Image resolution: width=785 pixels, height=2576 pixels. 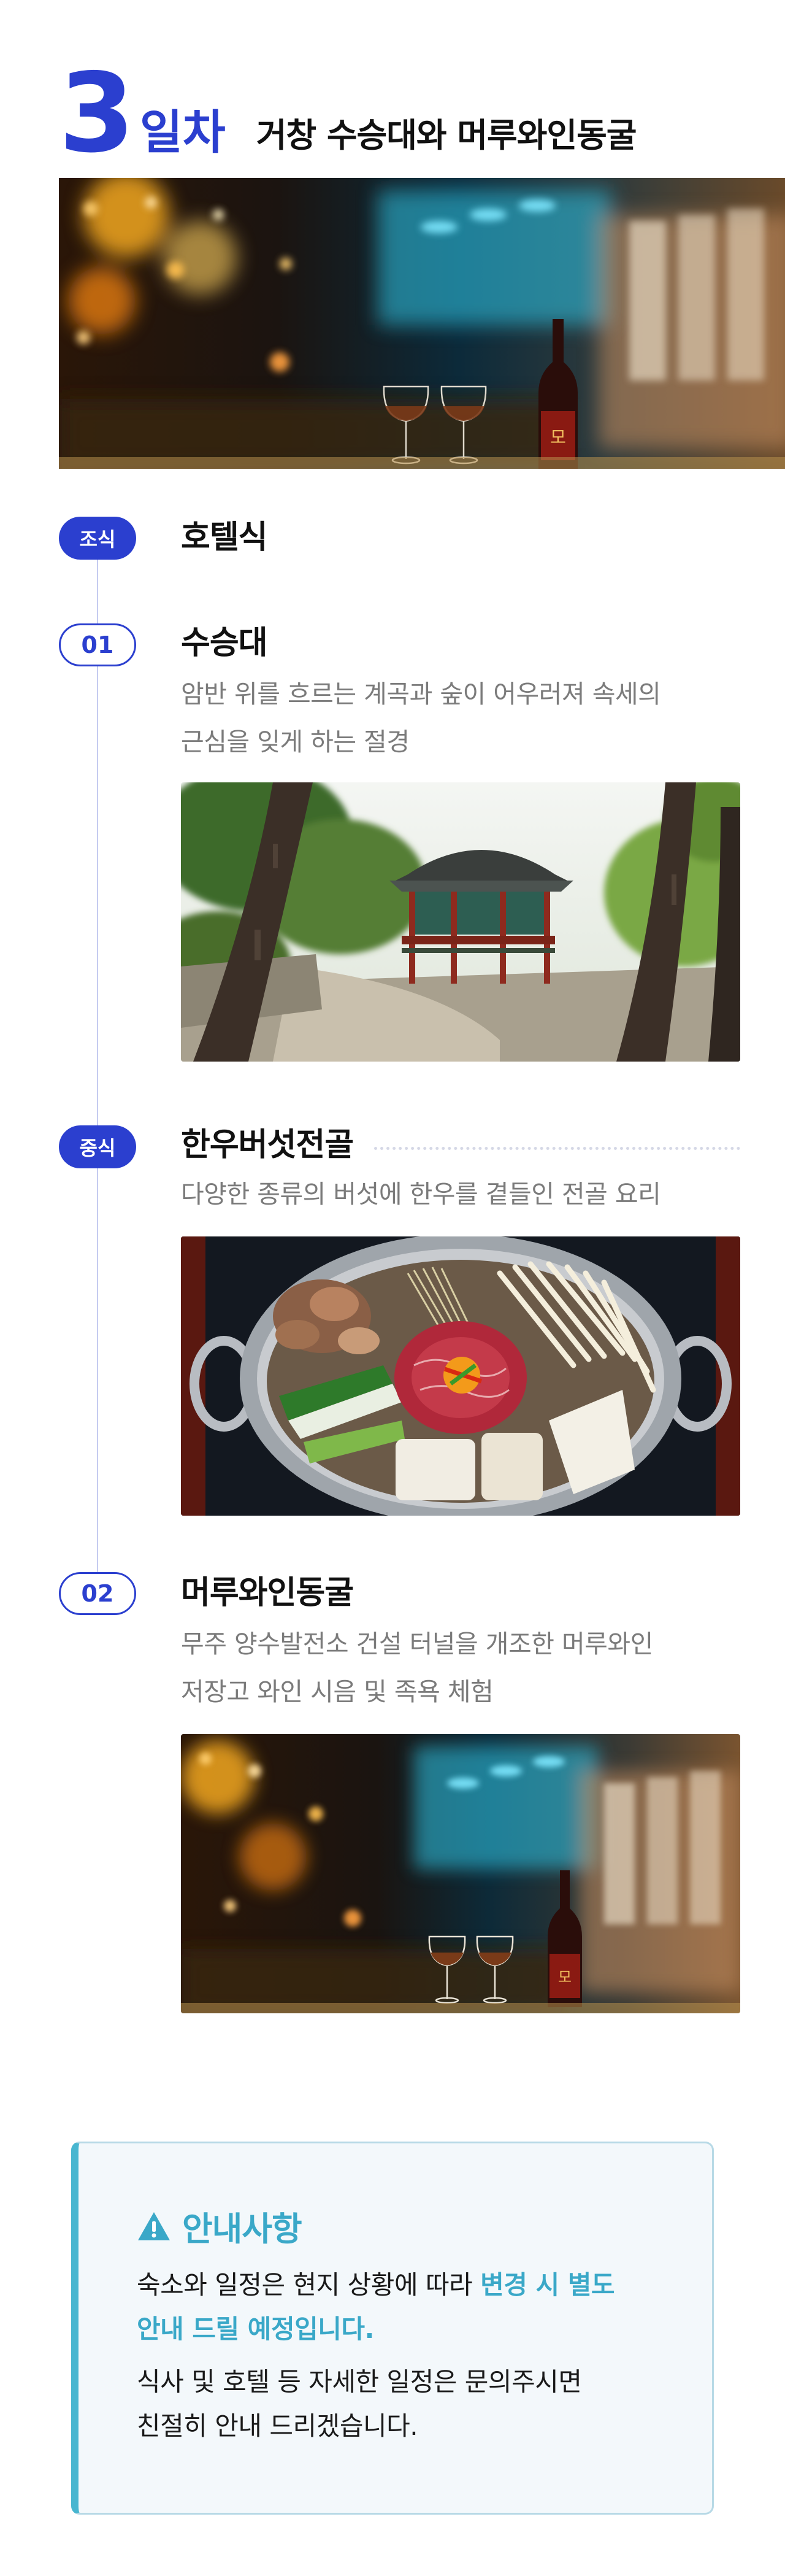 What do you see at coordinates (422, 323) in the screenshot?
I see `wine-cave-hero-image: 모` at bounding box center [422, 323].